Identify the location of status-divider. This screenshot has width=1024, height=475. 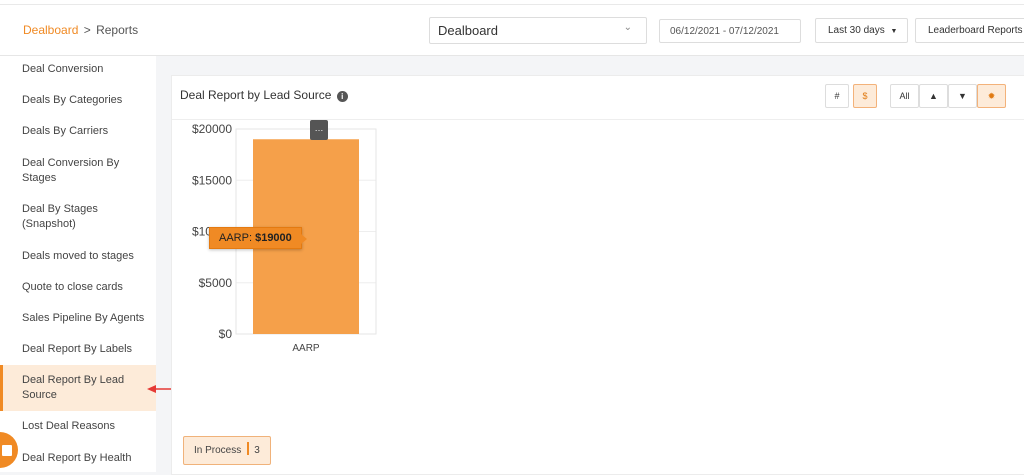
(248, 448).